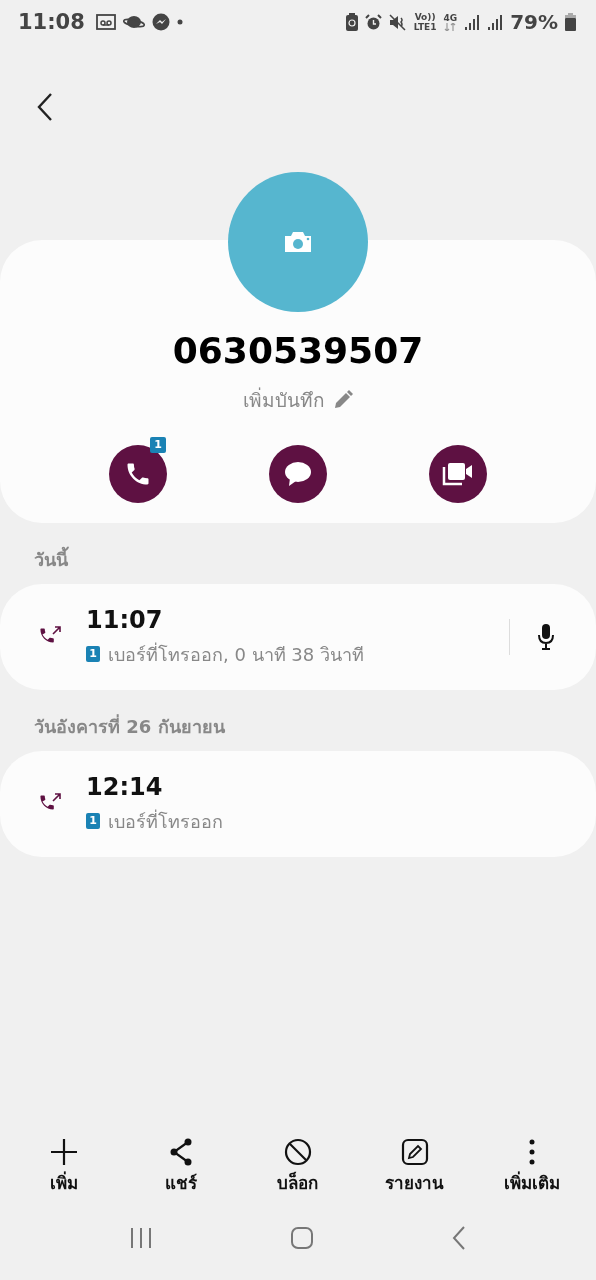 Image resolution: width=596 pixels, height=1280 pixels. I want to click on video-camera-icon, so click(458, 474).